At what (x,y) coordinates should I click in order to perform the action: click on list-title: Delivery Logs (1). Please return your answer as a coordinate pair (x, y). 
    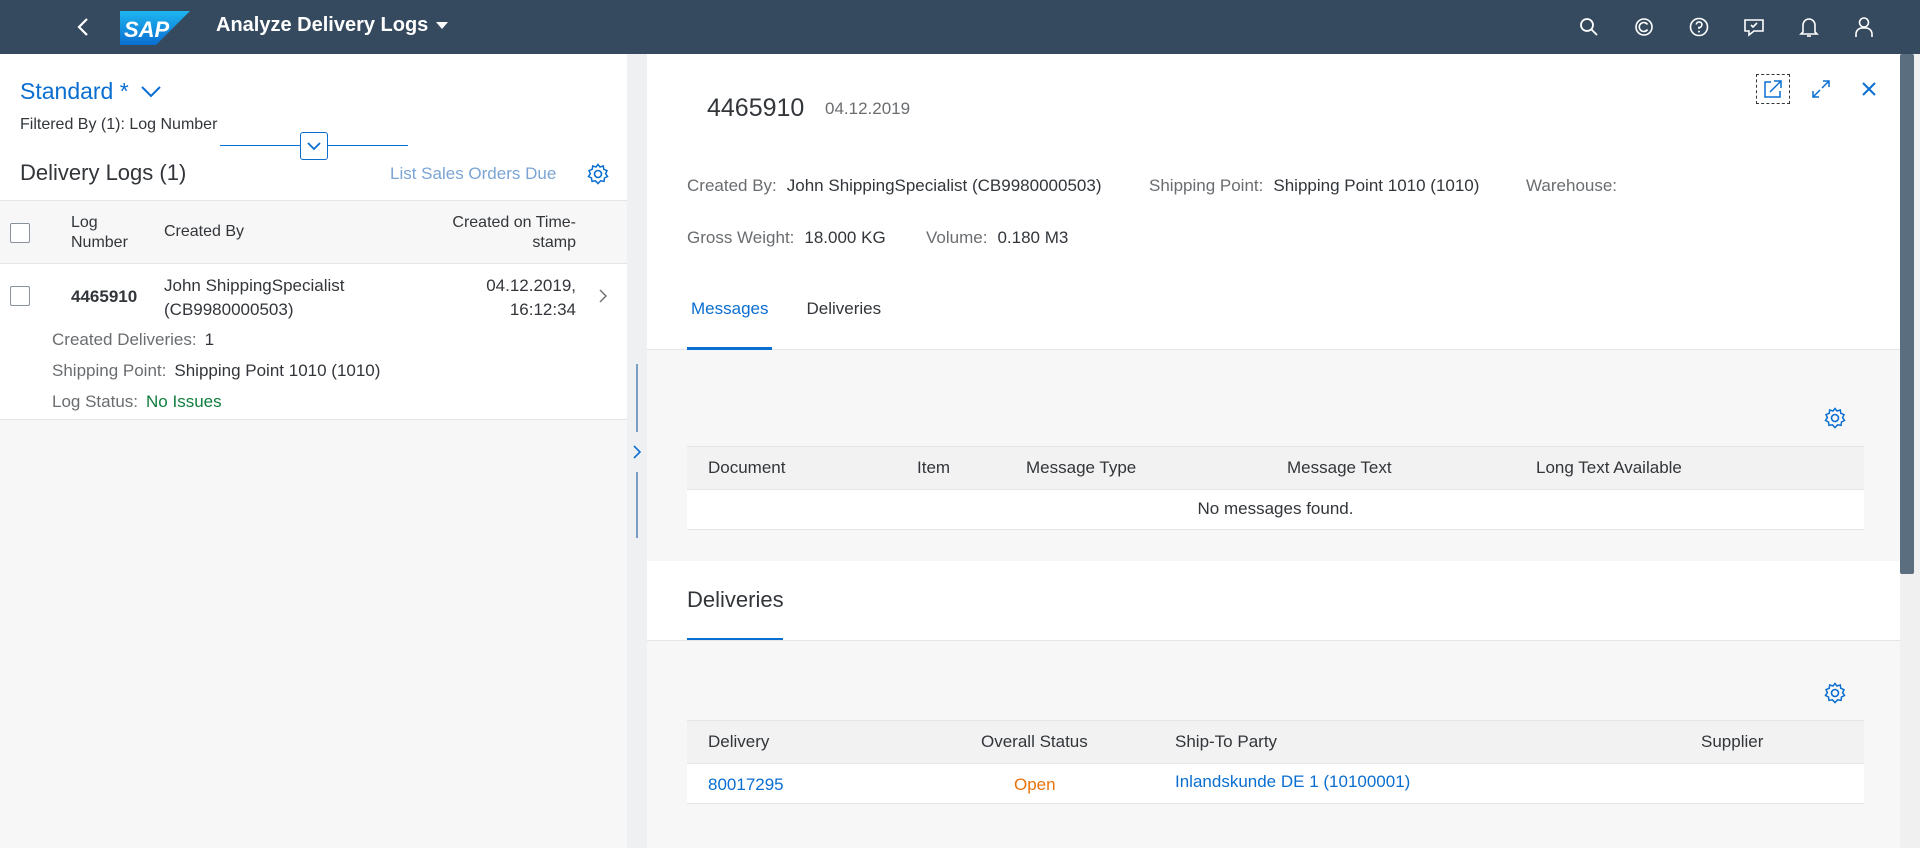
    Looking at the image, I should click on (103, 172).